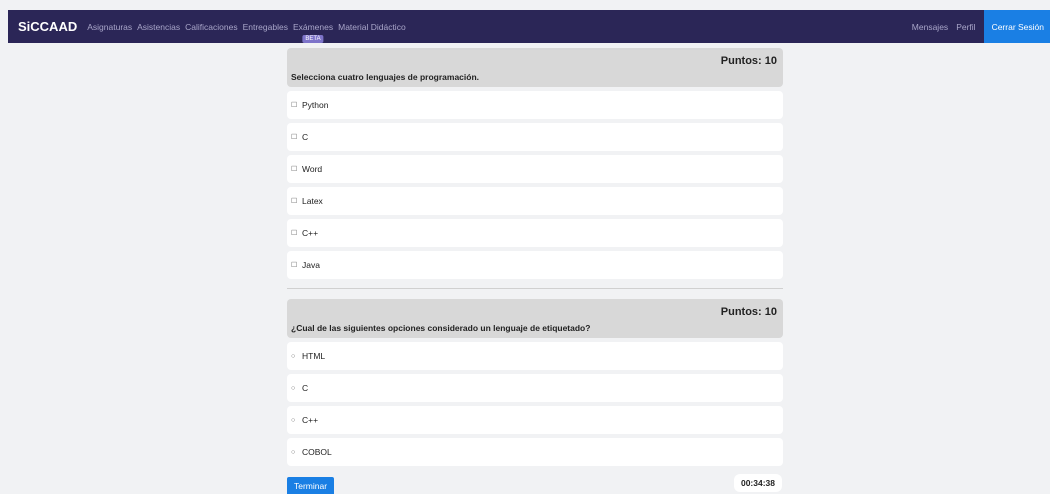 This screenshot has width=1050, height=494. I want to click on nav-link-asistencias: Asistencias, so click(158, 27).